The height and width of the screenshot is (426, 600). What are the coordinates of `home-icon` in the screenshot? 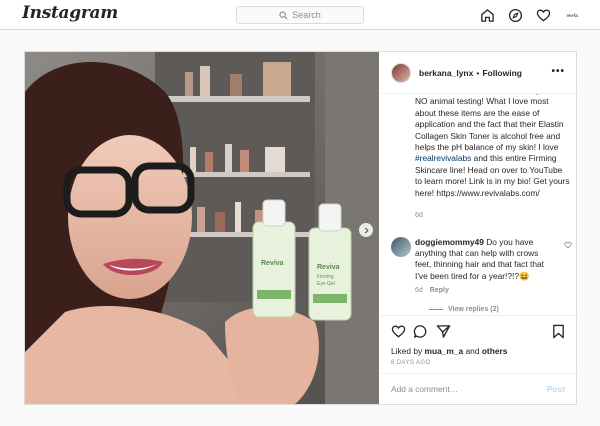 It's located at (487, 15).